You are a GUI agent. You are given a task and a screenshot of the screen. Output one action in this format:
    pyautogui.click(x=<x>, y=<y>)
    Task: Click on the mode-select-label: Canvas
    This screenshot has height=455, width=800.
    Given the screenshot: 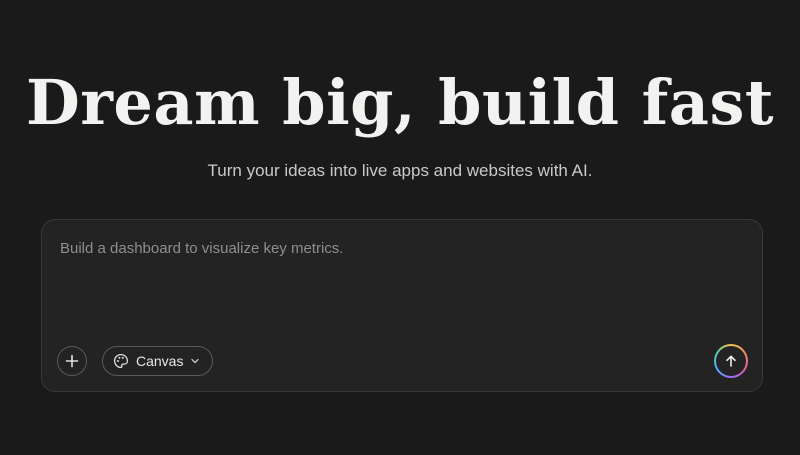 What is the action you would take?
    pyautogui.click(x=160, y=361)
    